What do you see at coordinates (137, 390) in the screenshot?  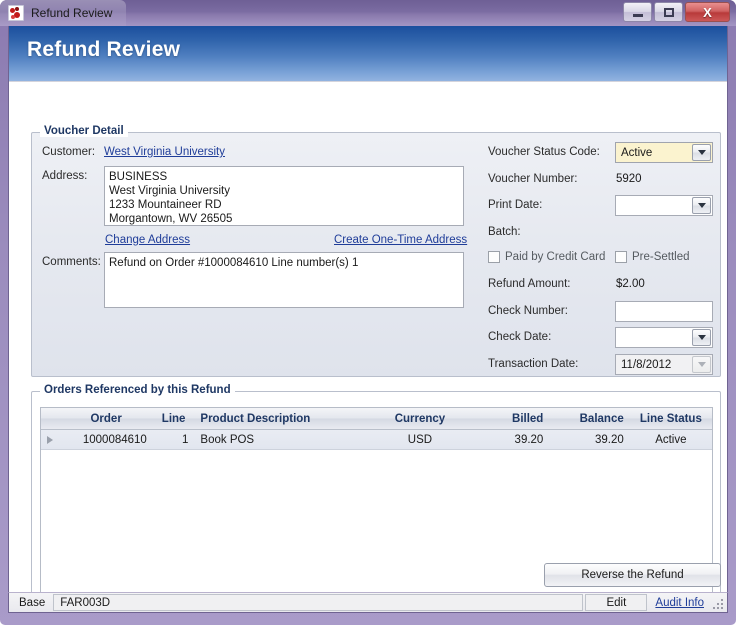 I see `orders-group-legend: Orders Referenced by this Refund` at bounding box center [137, 390].